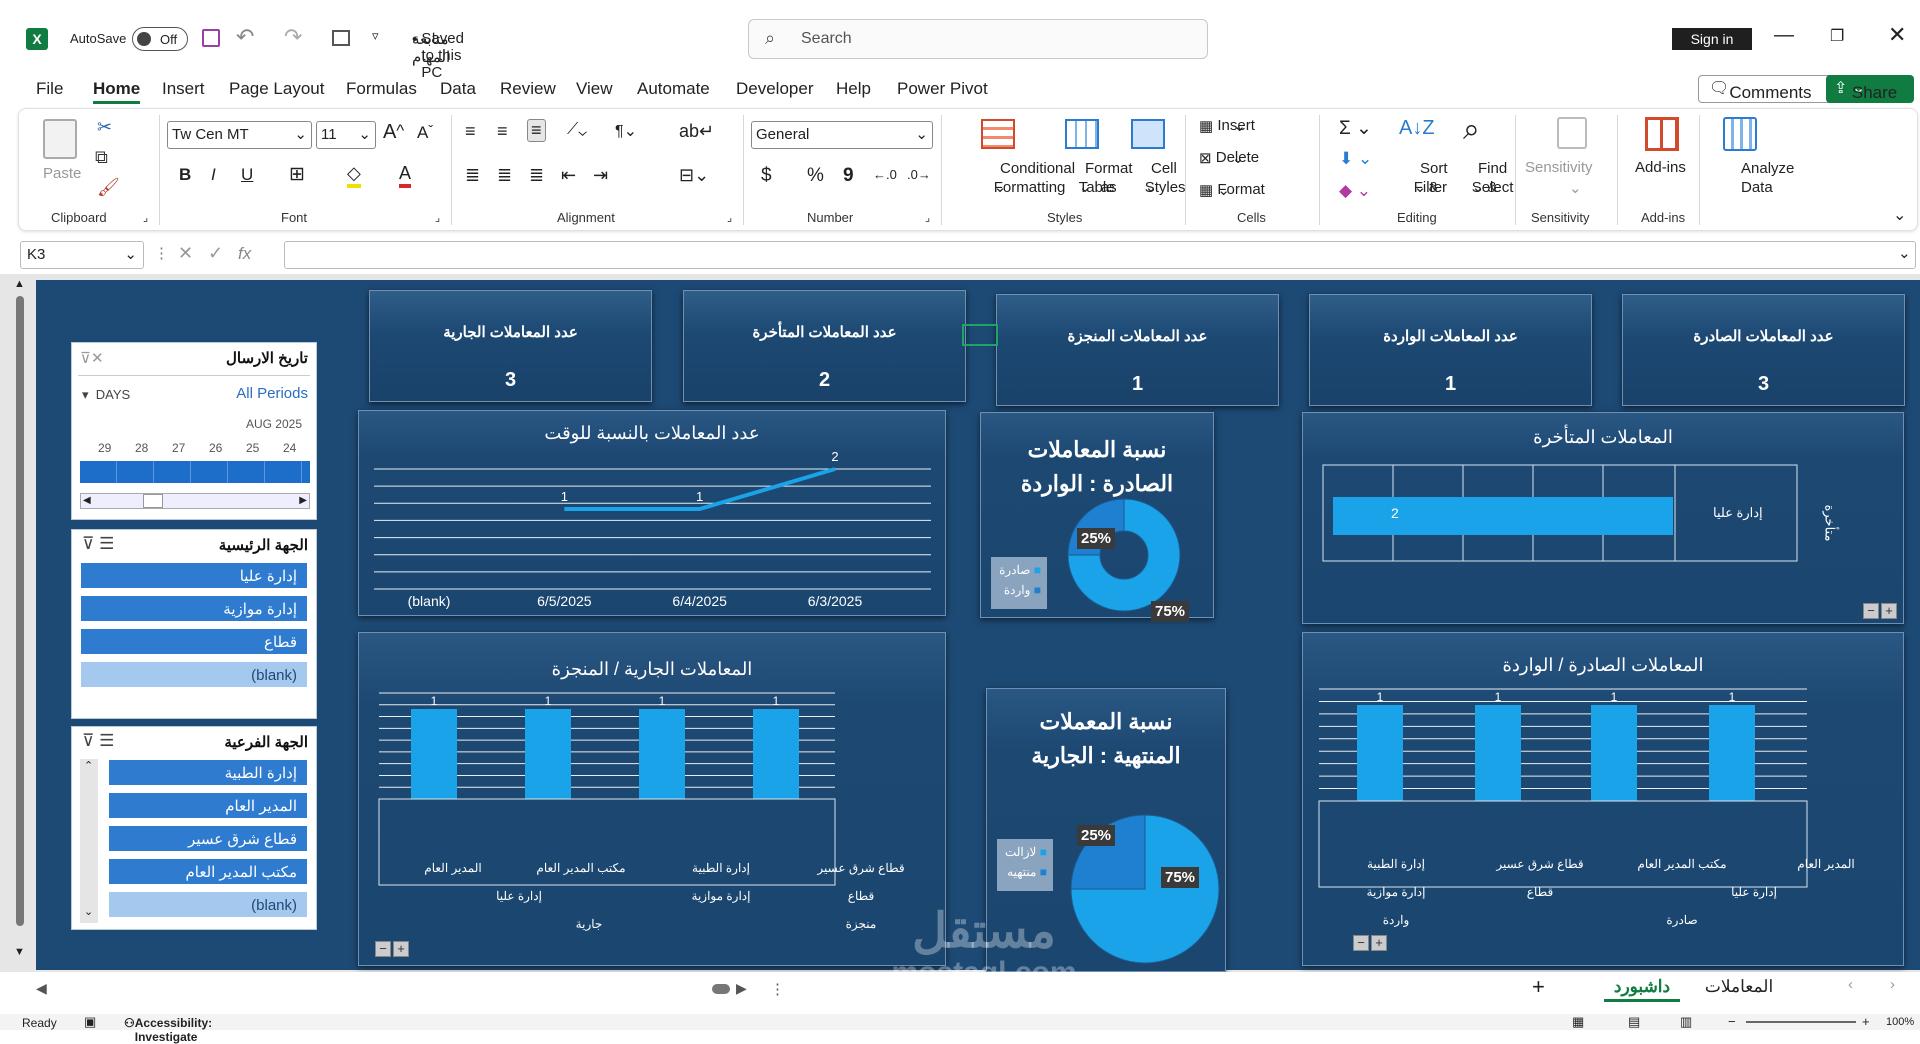  Describe the element at coordinates (1753, 177) in the screenshot. I see `analyze-data-button: Analyze Data` at that location.